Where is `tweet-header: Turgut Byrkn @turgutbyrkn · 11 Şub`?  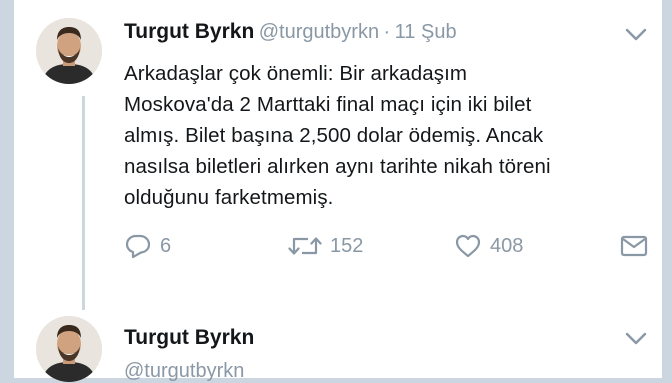
tweet-header: Turgut Byrkn @turgutbyrkn · 11 Şub is located at coordinates (290, 32).